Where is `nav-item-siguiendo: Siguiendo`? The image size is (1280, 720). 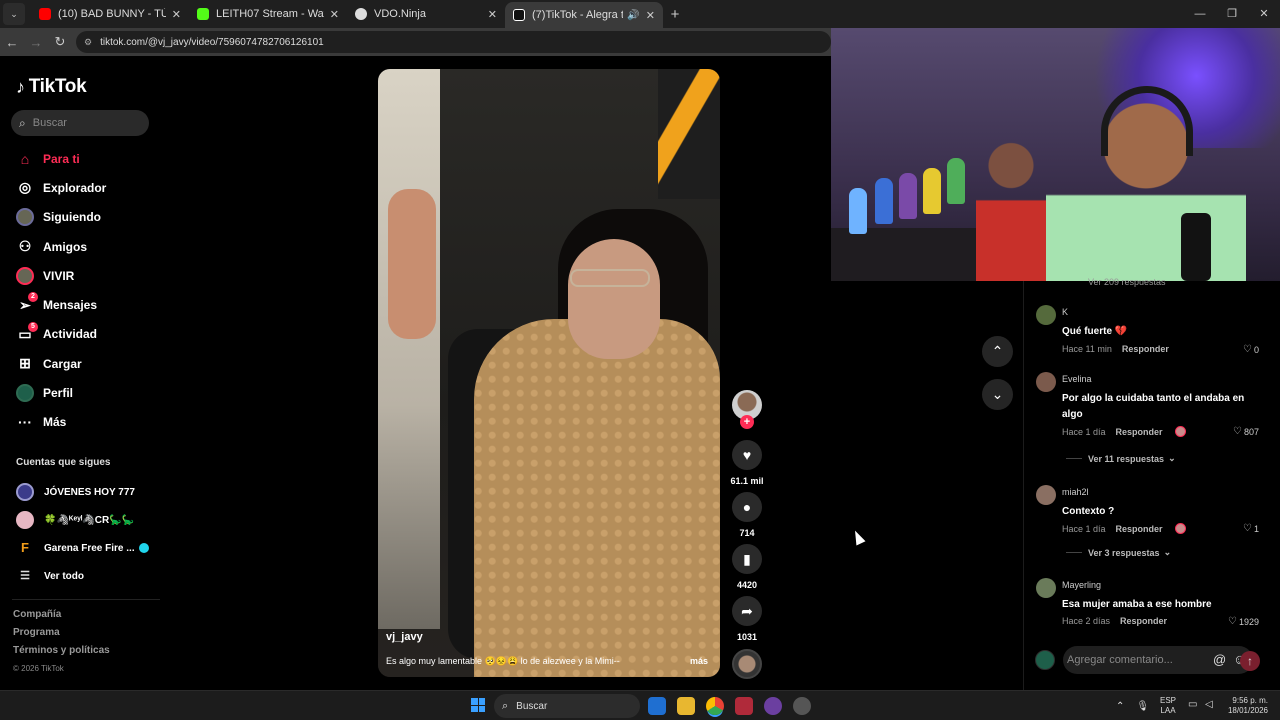 nav-item-siguiendo: Siguiendo is located at coordinates (81, 217).